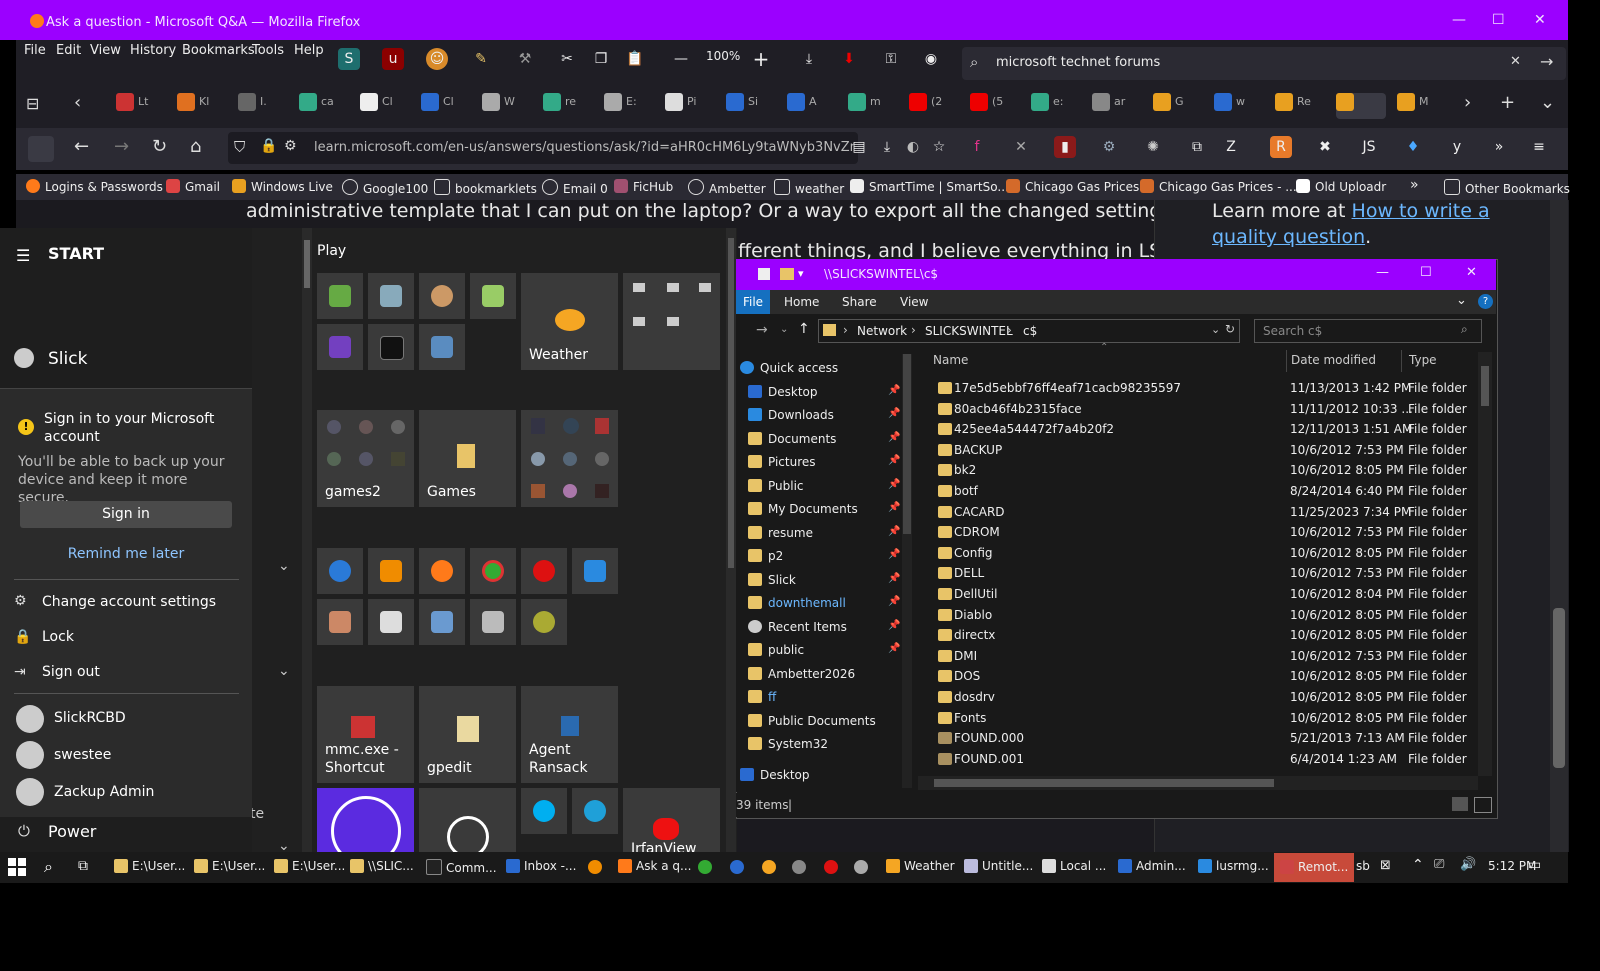 The image size is (1600, 971). What do you see at coordinates (1078, 62) in the screenshot?
I see `search-input: microsoft technet forums` at bounding box center [1078, 62].